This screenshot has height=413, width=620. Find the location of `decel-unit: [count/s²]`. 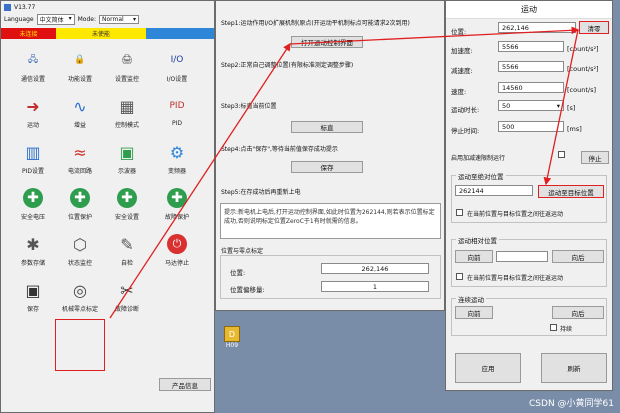

decel-unit: [count/s²] is located at coordinates (583, 69).